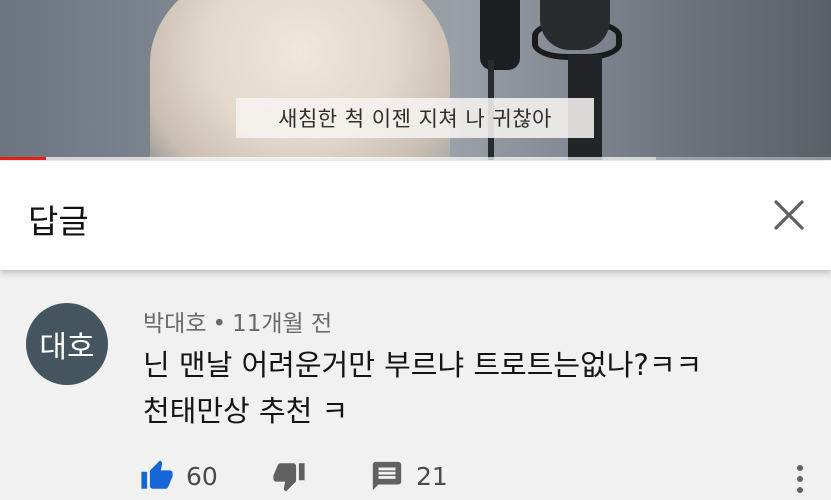 This screenshot has width=831, height=500. I want to click on more-button, so click(800, 479).